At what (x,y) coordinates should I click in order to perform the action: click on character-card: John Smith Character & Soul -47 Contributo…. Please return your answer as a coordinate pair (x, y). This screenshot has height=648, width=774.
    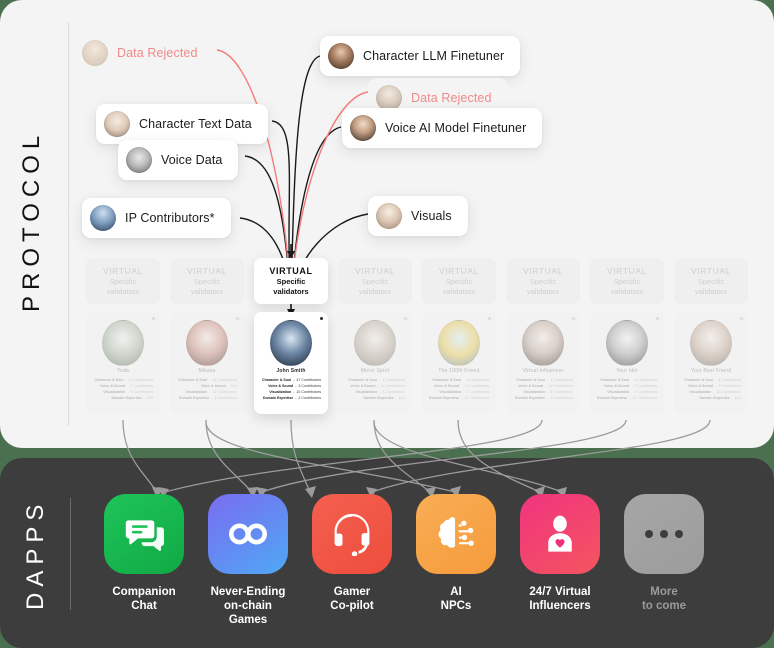
    Looking at the image, I should click on (291, 363).